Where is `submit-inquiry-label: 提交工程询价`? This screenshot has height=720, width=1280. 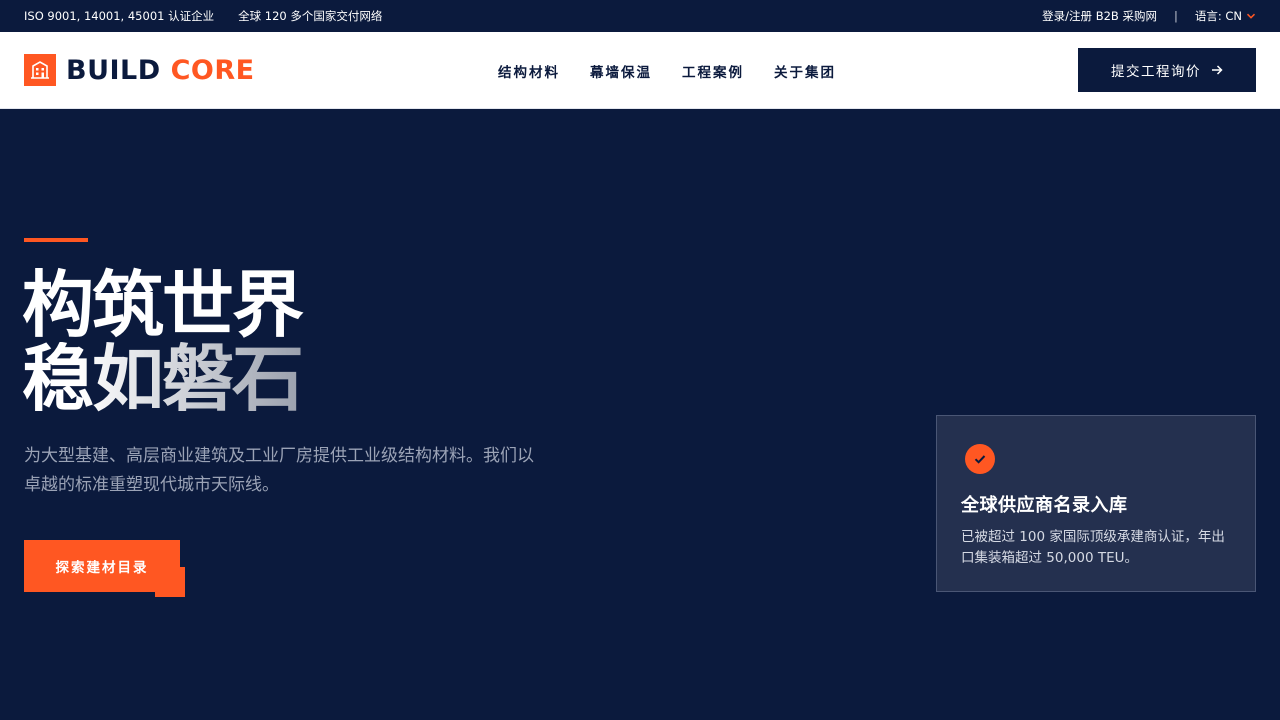
submit-inquiry-label: 提交工程询价 is located at coordinates (1156, 72).